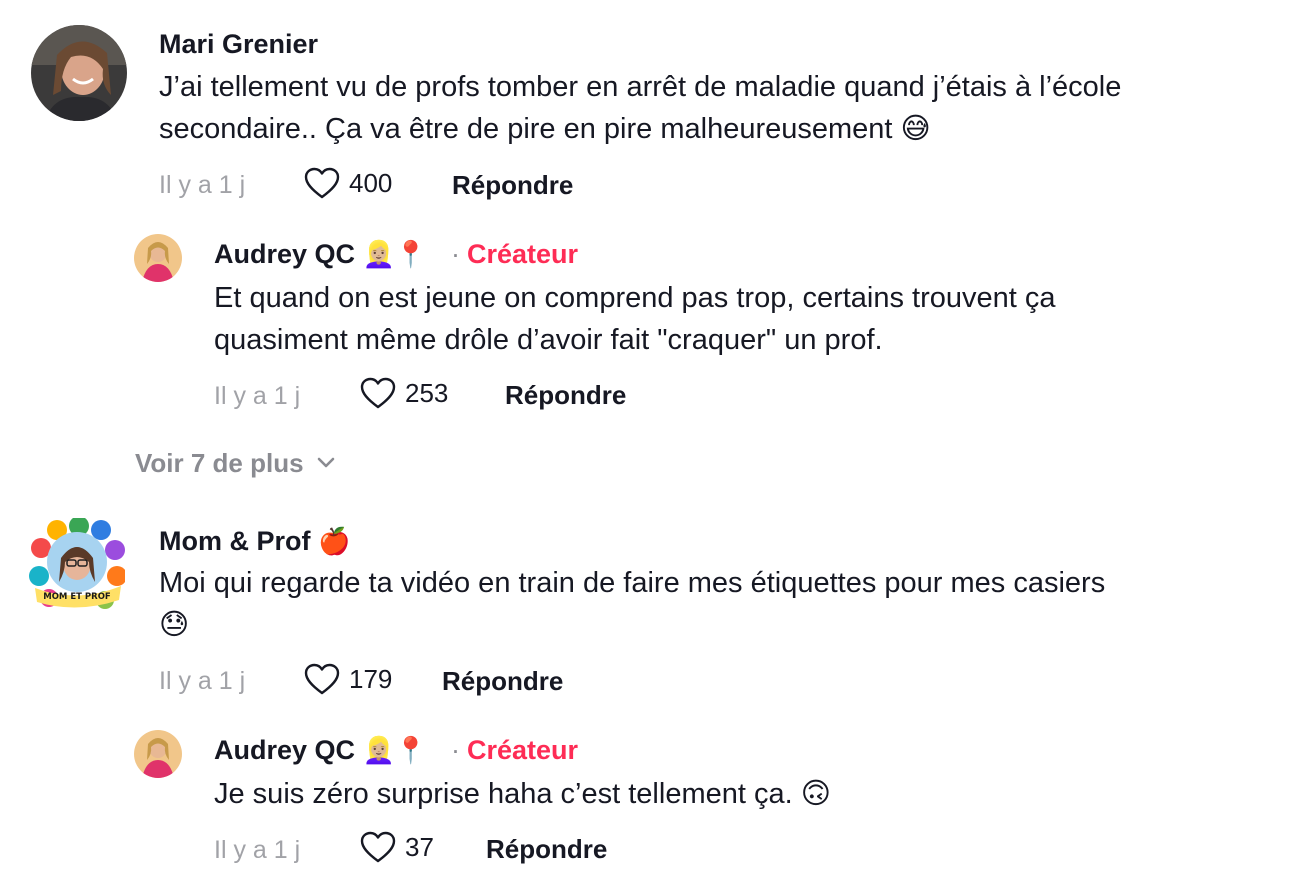  I want to click on view-more-label: Voir 7 de plus, so click(219, 463).